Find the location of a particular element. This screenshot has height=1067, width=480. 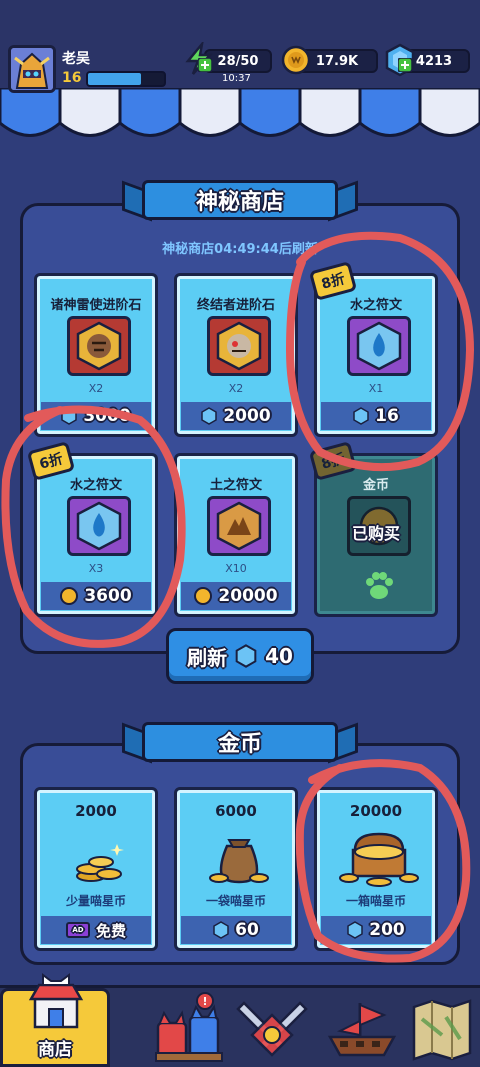

item-price-value: 16 is located at coordinates (387, 416).